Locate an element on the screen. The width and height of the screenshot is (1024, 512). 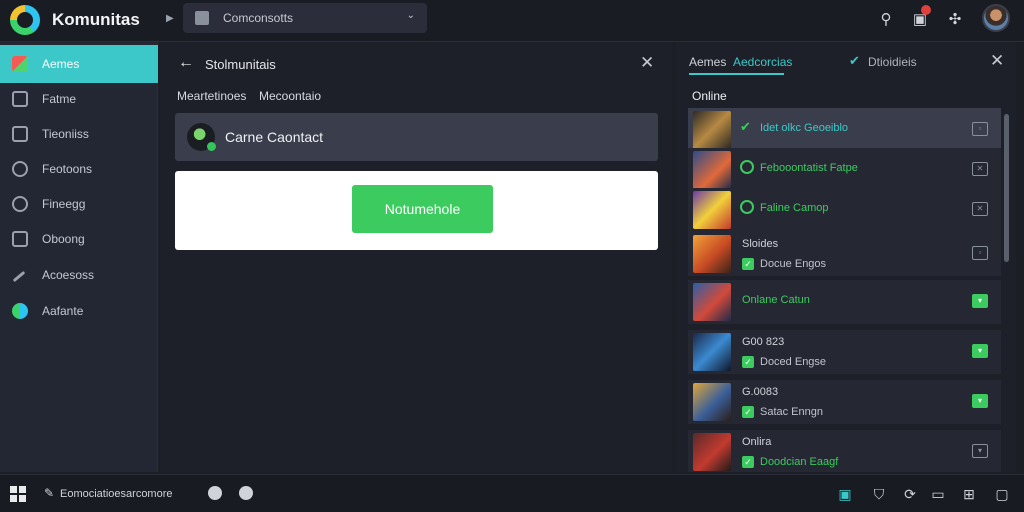
row-label: Onlane Catun is located at coordinates (776, 300).